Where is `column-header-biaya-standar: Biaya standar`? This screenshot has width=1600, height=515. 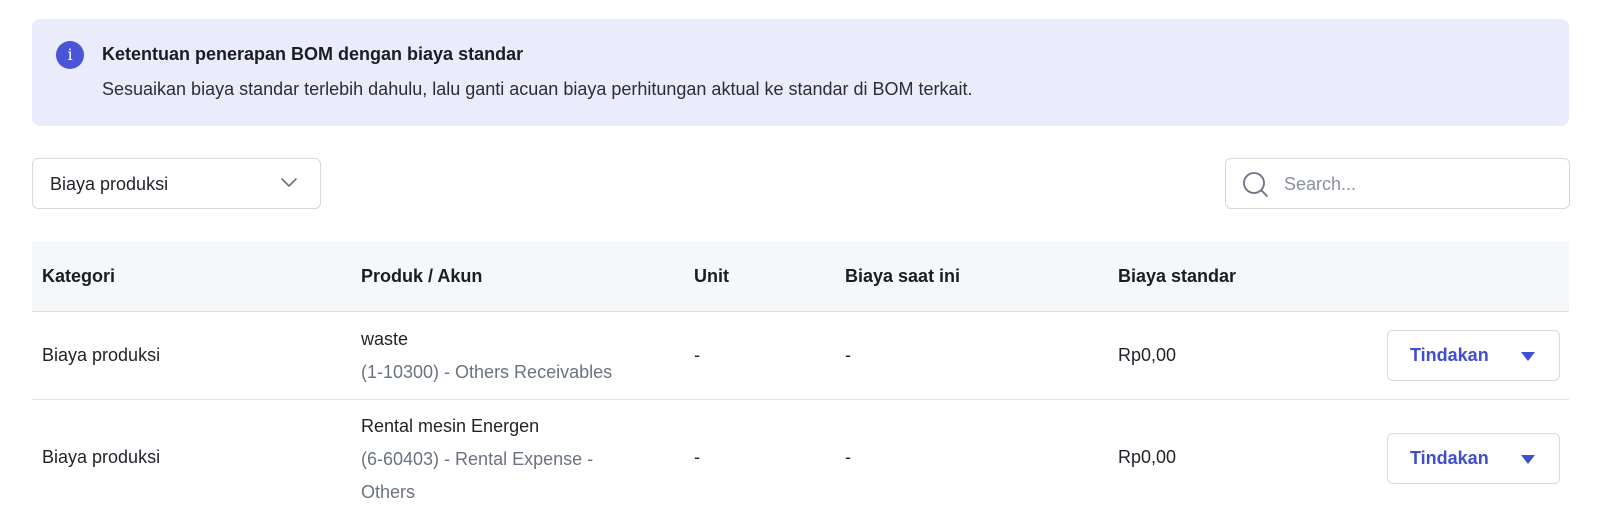 column-header-biaya-standar: Biaya standar is located at coordinates (1177, 276).